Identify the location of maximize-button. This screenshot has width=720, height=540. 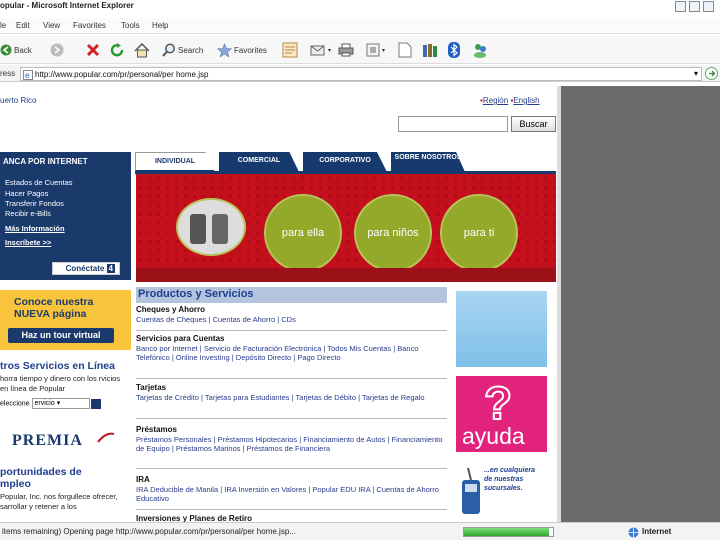
(694, 6).